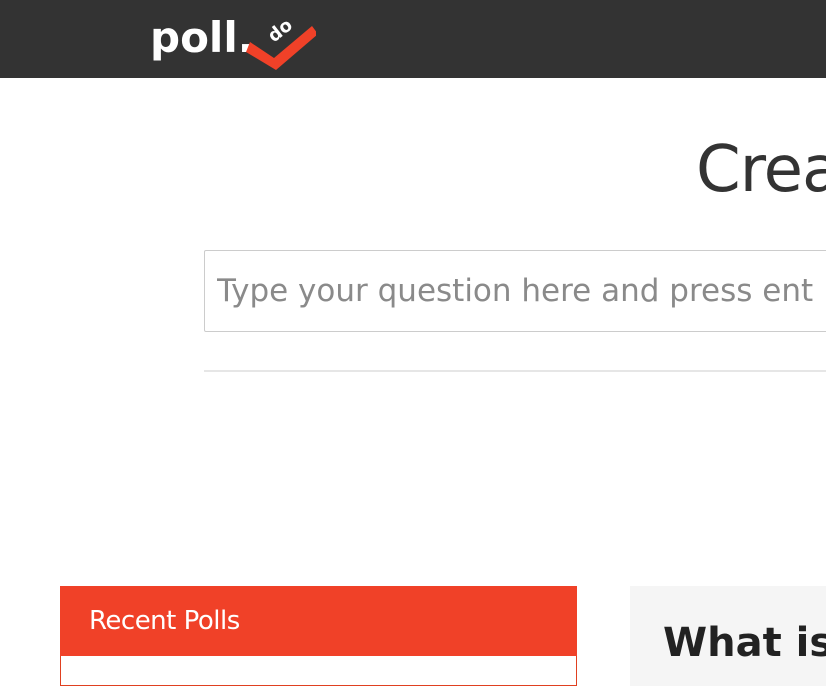 The width and height of the screenshot is (826, 686). Describe the element at coordinates (744, 643) in the screenshot. I see `what-is-heading: What is` at that location.